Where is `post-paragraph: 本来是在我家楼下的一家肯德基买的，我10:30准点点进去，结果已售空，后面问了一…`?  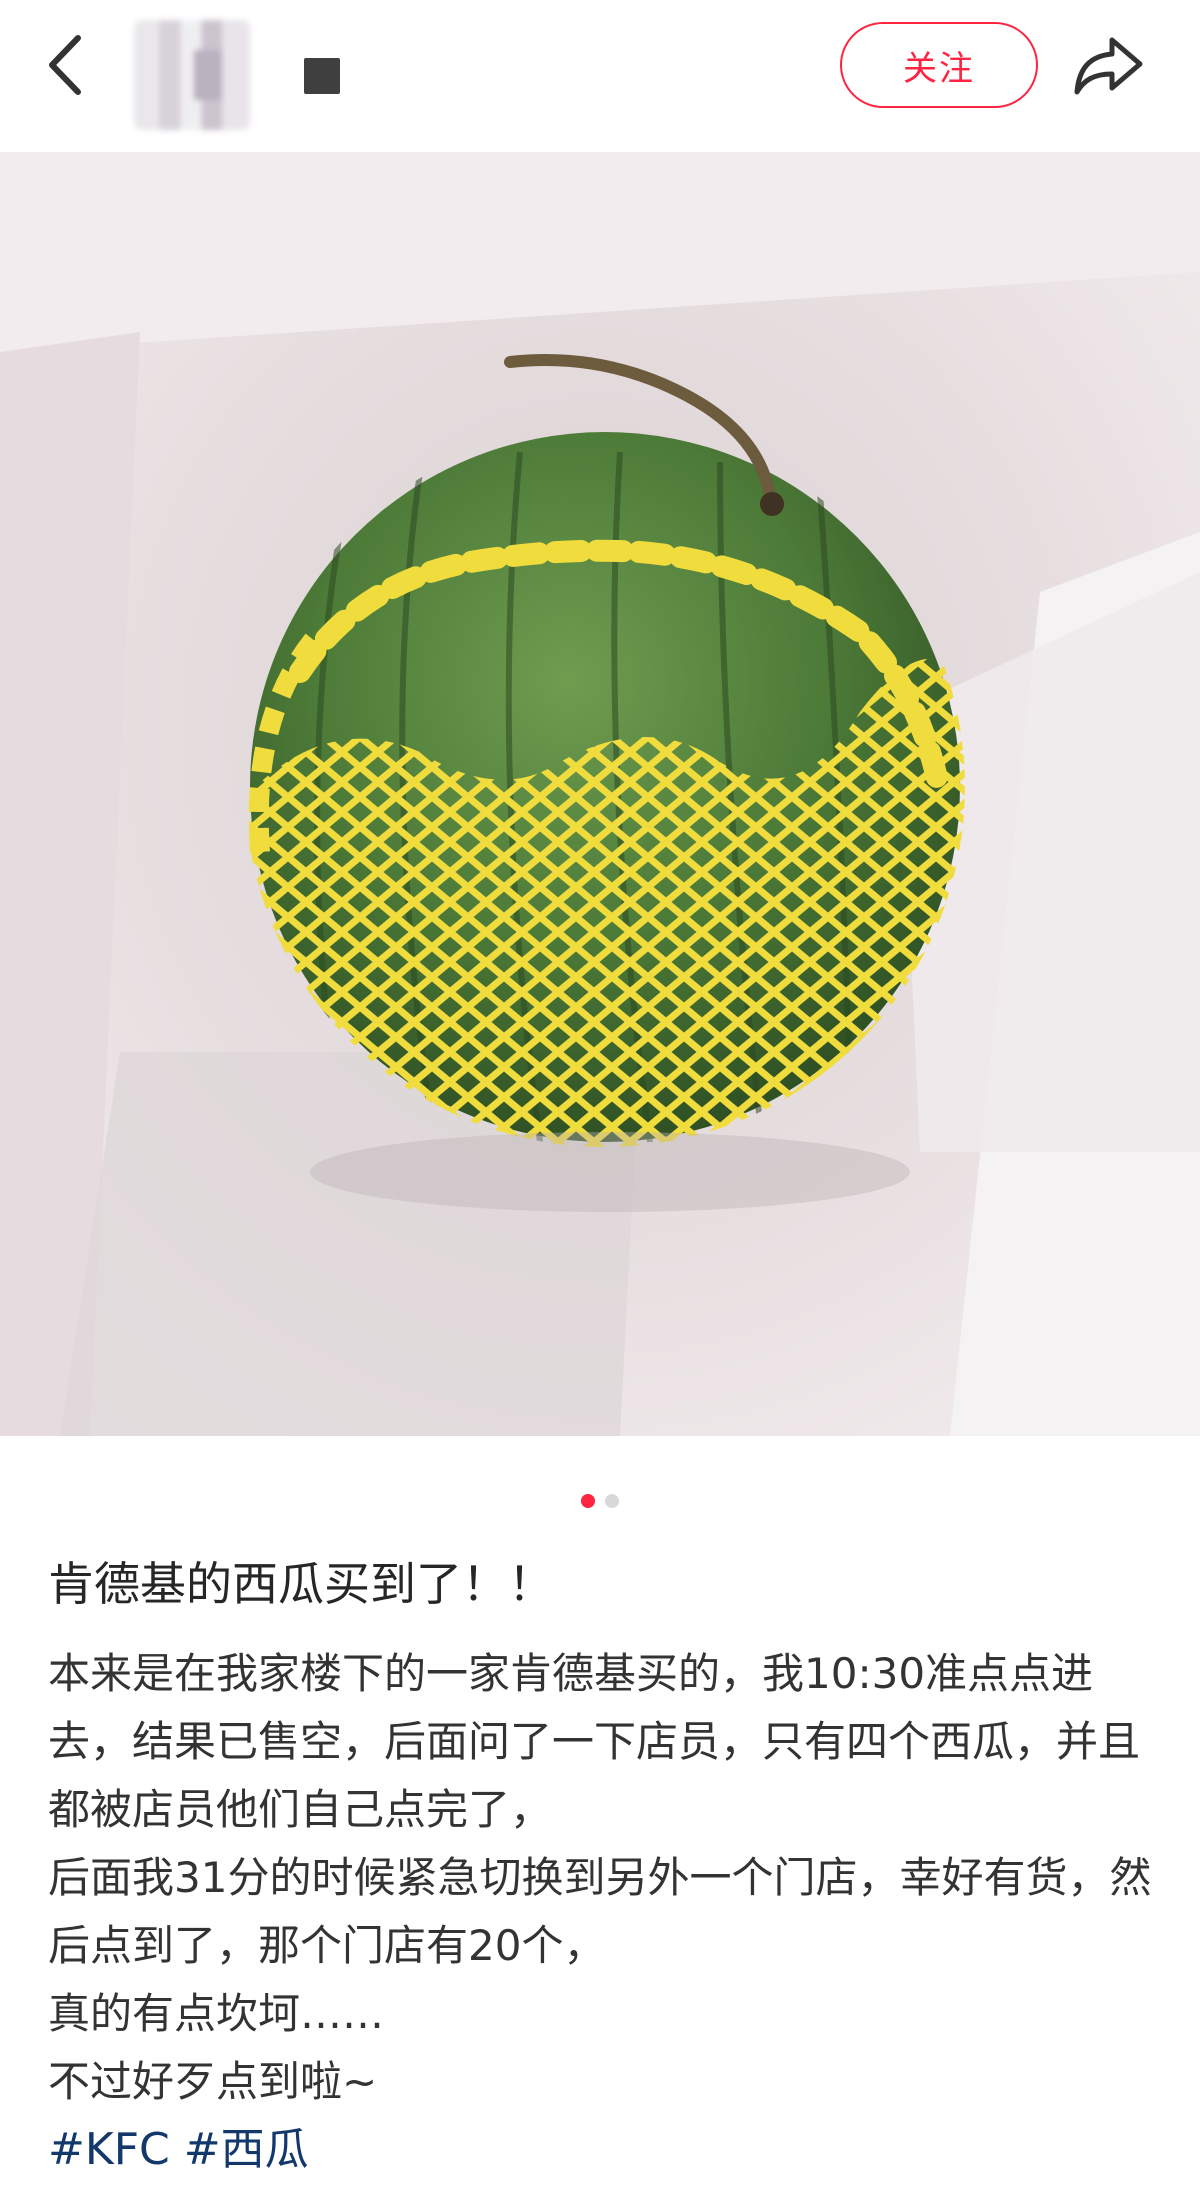
post-paragraph: 本来是在我家楼下的一家肯德基买的，我10:30准点点进去，结果已售空，后面问了一… is located at coordinates (594, 1741).